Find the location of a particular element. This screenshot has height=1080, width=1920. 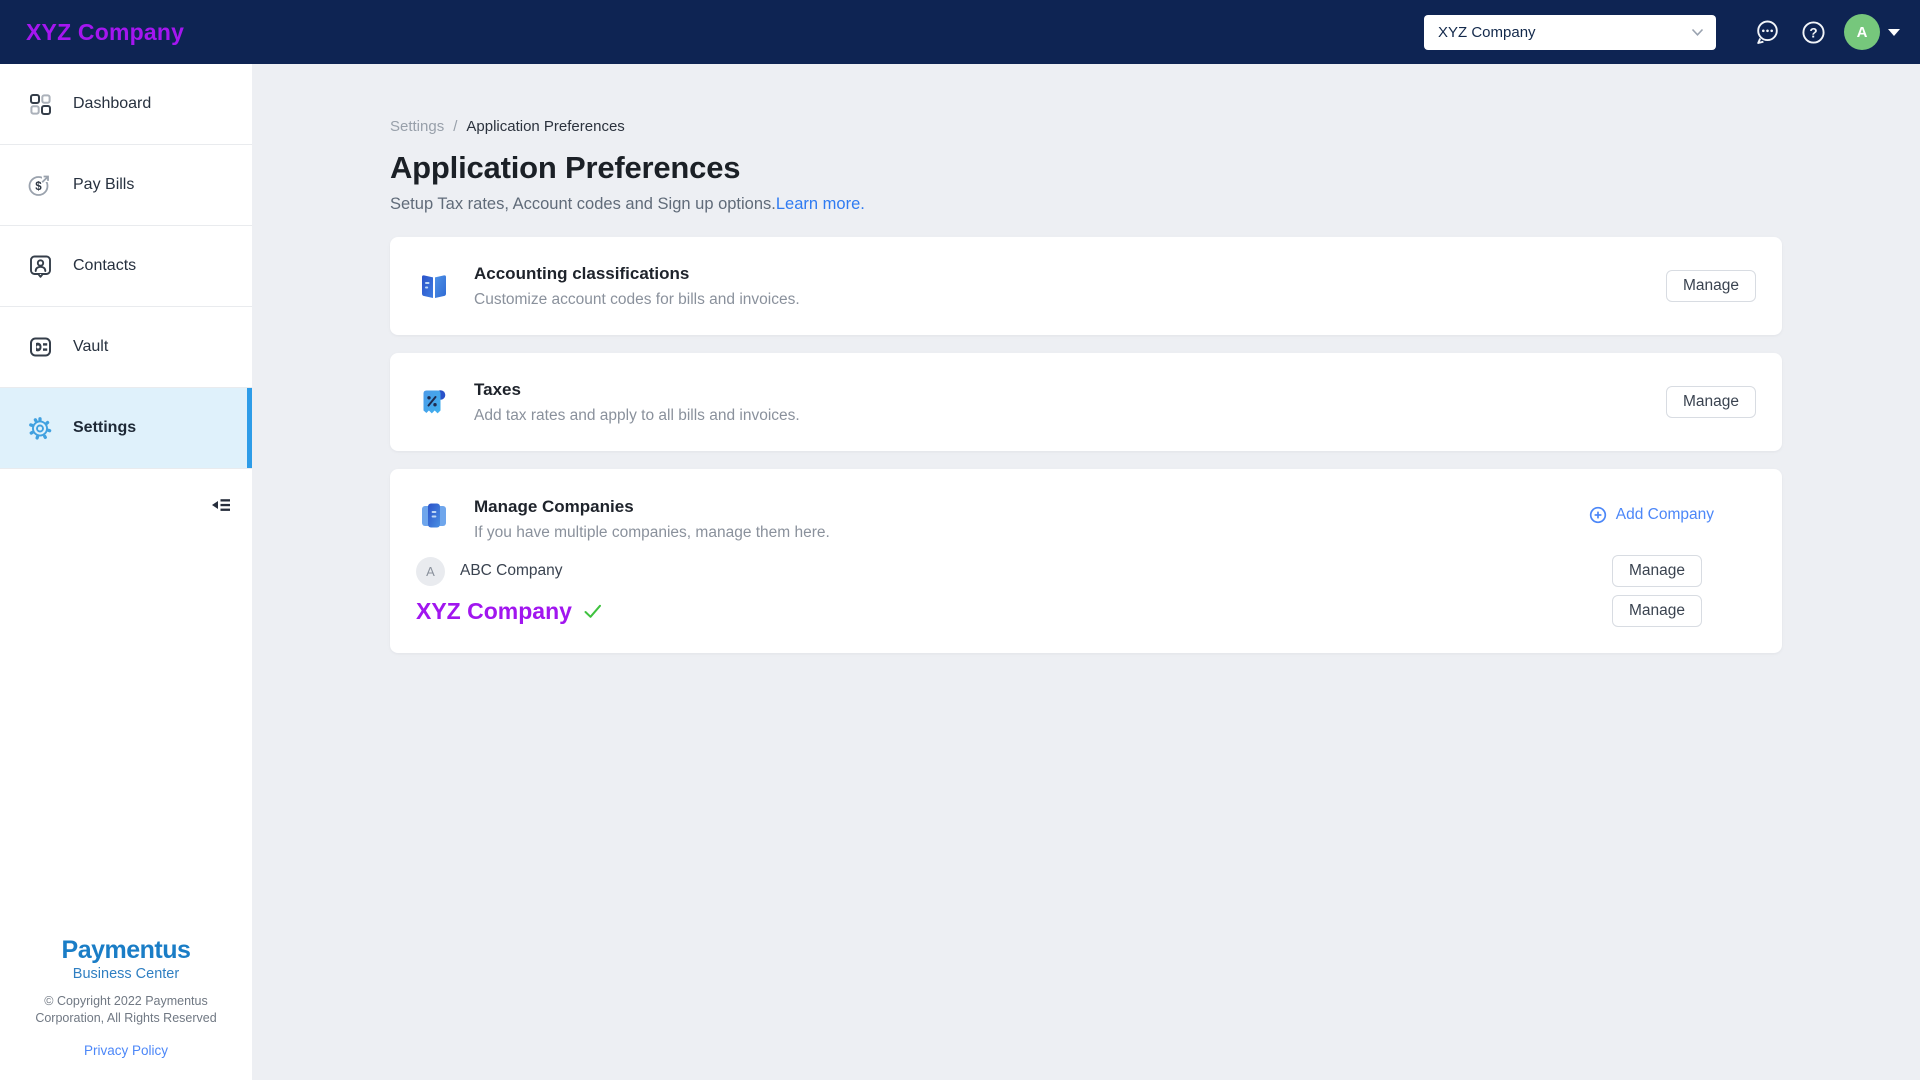

company-selector-value: XYZ Company is located at coordinates (1487, 32).